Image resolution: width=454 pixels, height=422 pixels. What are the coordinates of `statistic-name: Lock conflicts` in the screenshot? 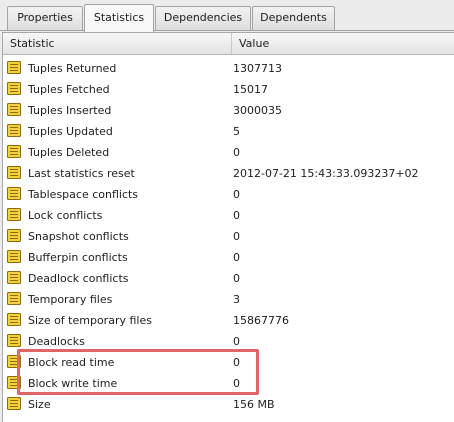 It's located at (65, 215).